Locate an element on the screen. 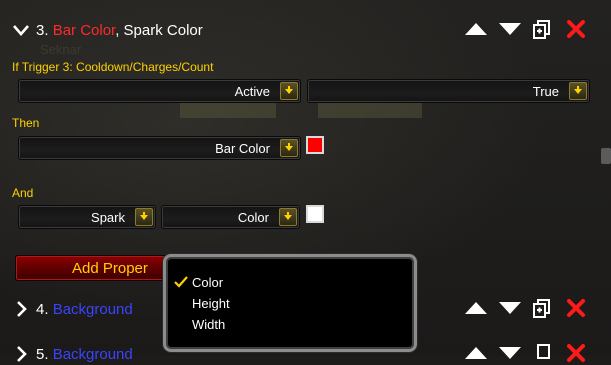  then-property-dropdown: Bar Color is located at coordinates (159, 148).